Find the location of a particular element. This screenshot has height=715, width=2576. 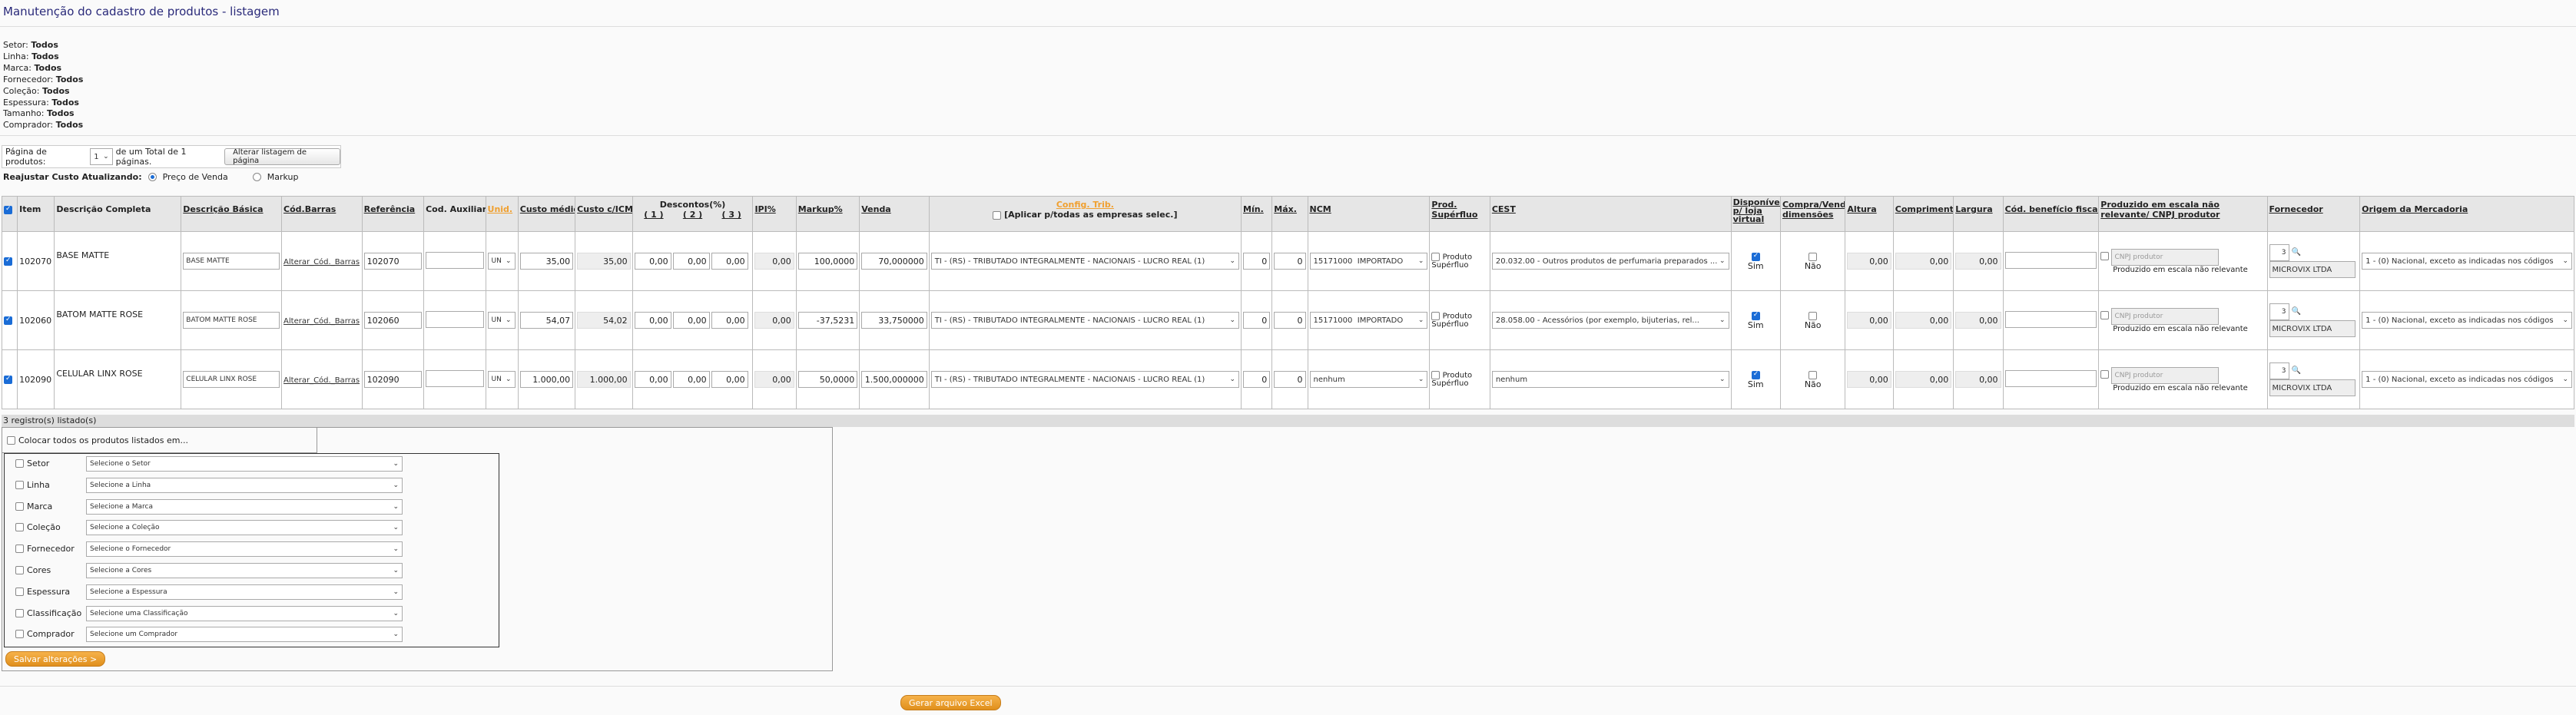

col-cod-barras: Cód.Barras is located at coordinates (322, 214).